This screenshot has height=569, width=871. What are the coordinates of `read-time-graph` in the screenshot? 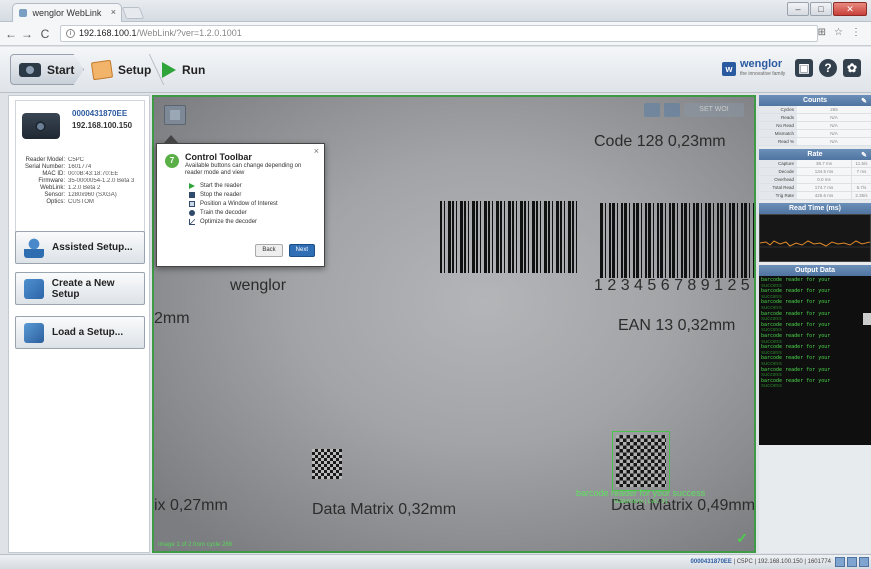 It's located at (815, 238).